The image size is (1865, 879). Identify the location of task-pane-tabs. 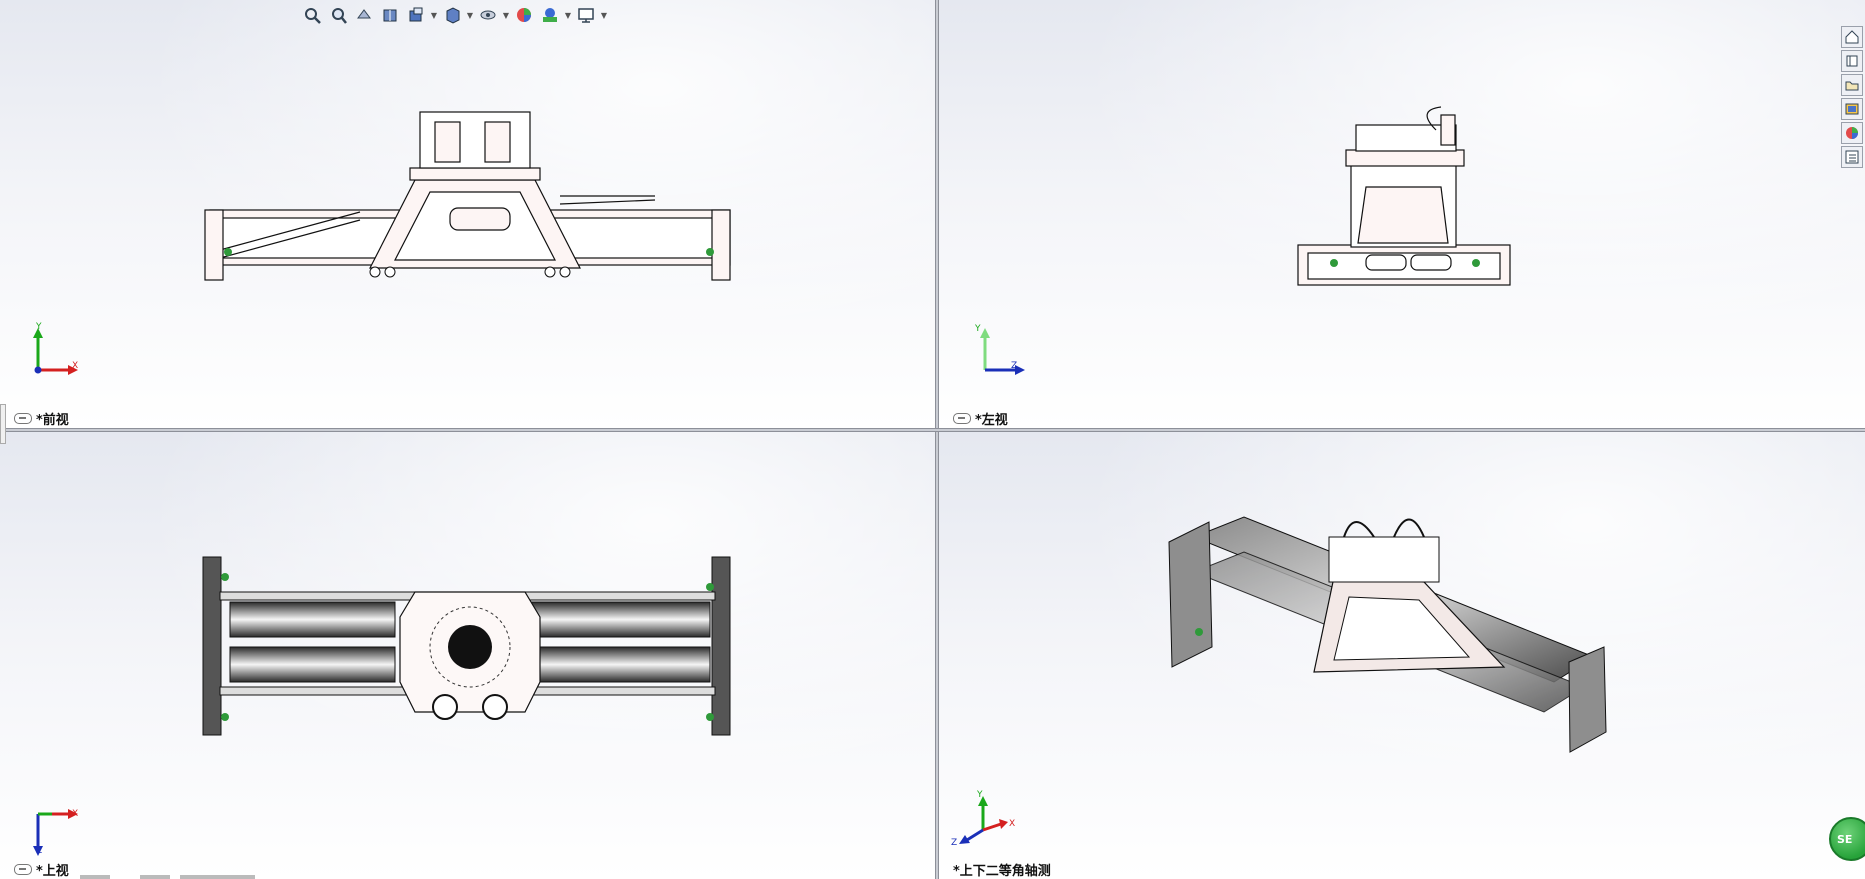
(1853, 100).